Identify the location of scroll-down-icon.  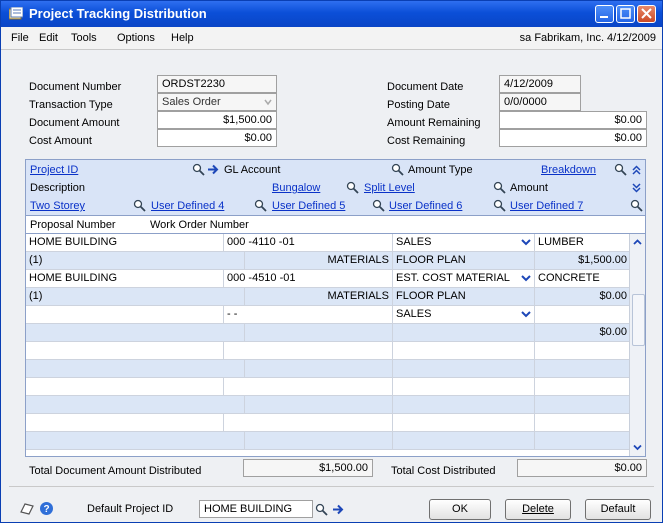
(637, 447).